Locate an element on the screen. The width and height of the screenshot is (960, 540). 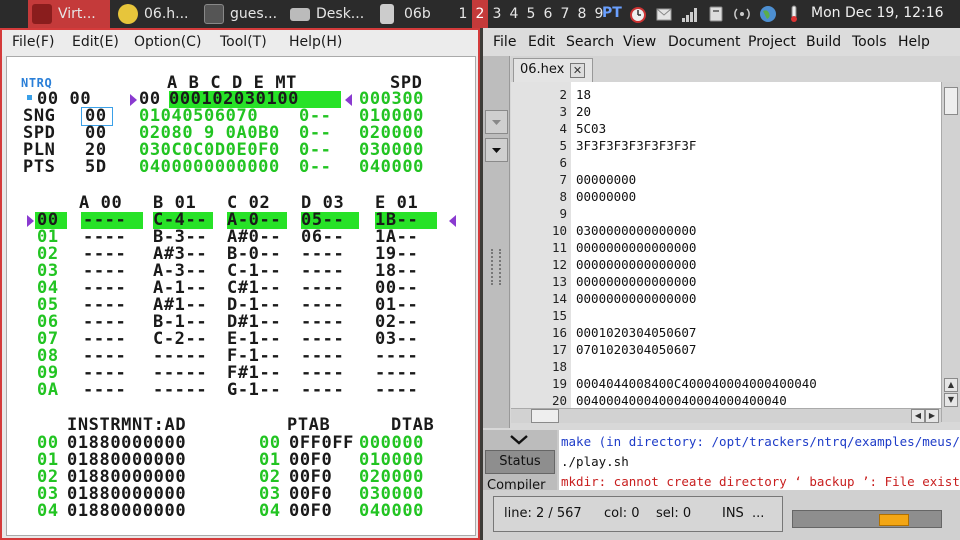
workspace-7: 7 is located at coordinates (565, 14).